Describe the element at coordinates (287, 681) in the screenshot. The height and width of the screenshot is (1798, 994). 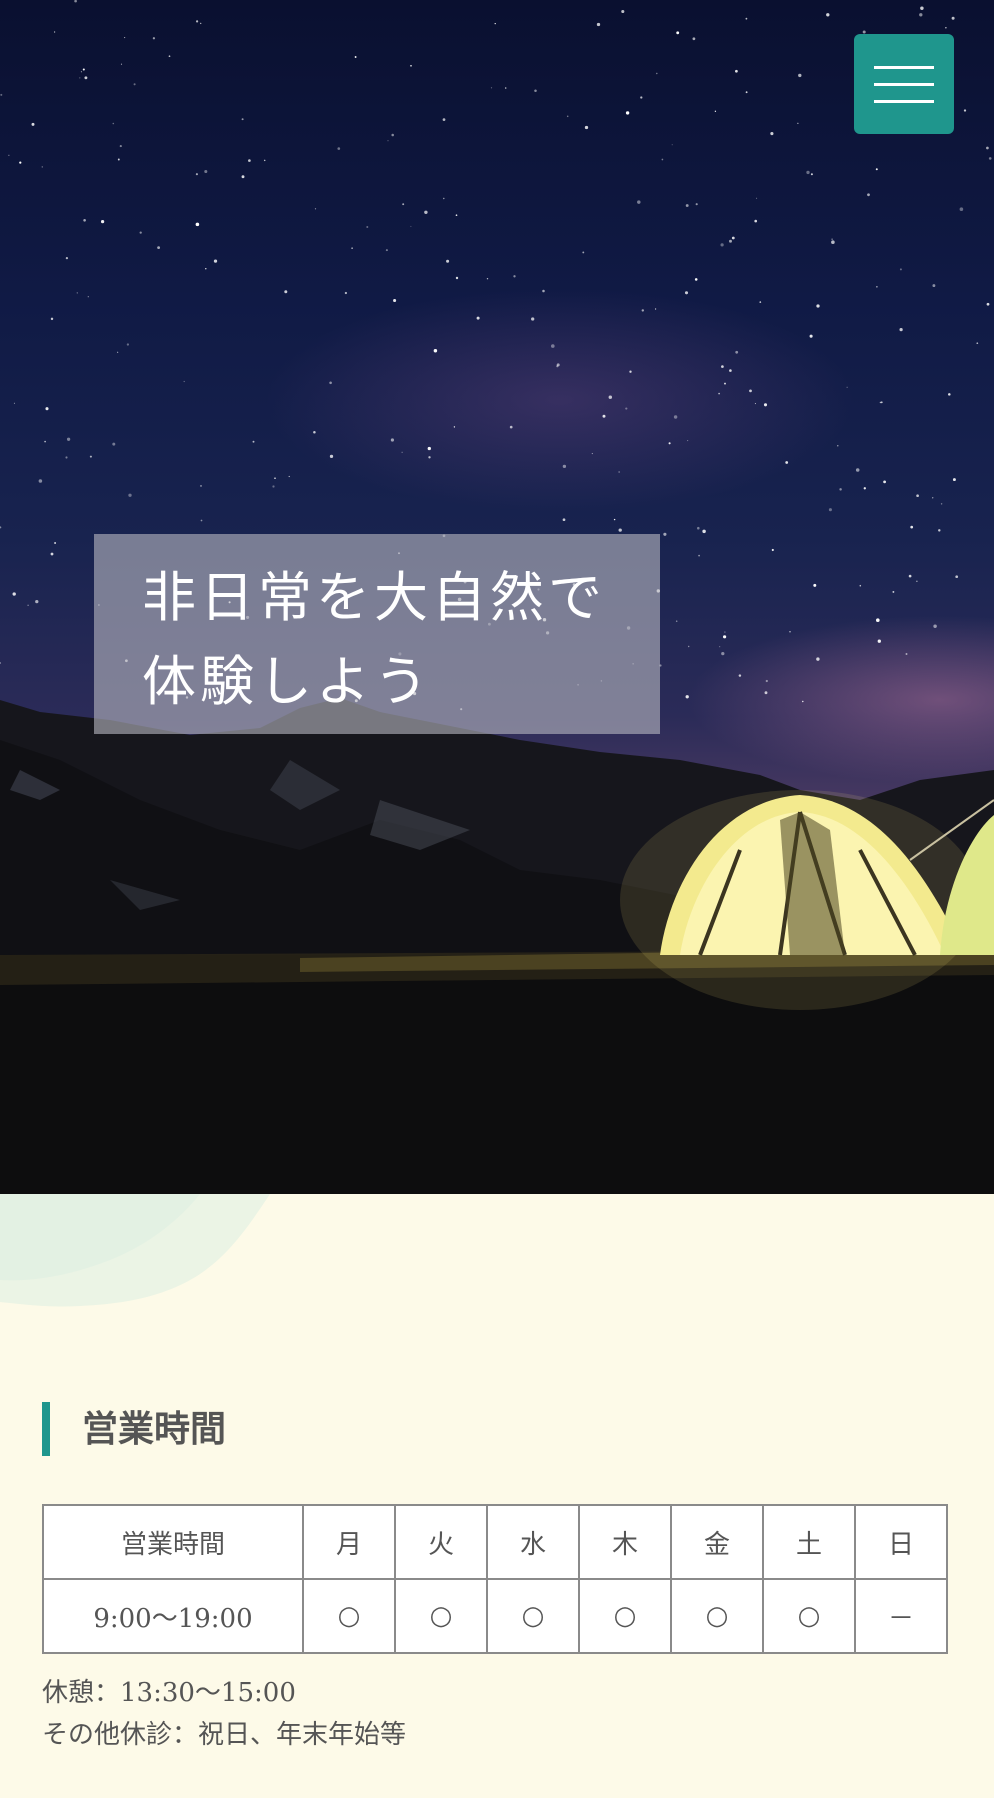
I see `hero-headline-line-2: 体験しよう` at that location.